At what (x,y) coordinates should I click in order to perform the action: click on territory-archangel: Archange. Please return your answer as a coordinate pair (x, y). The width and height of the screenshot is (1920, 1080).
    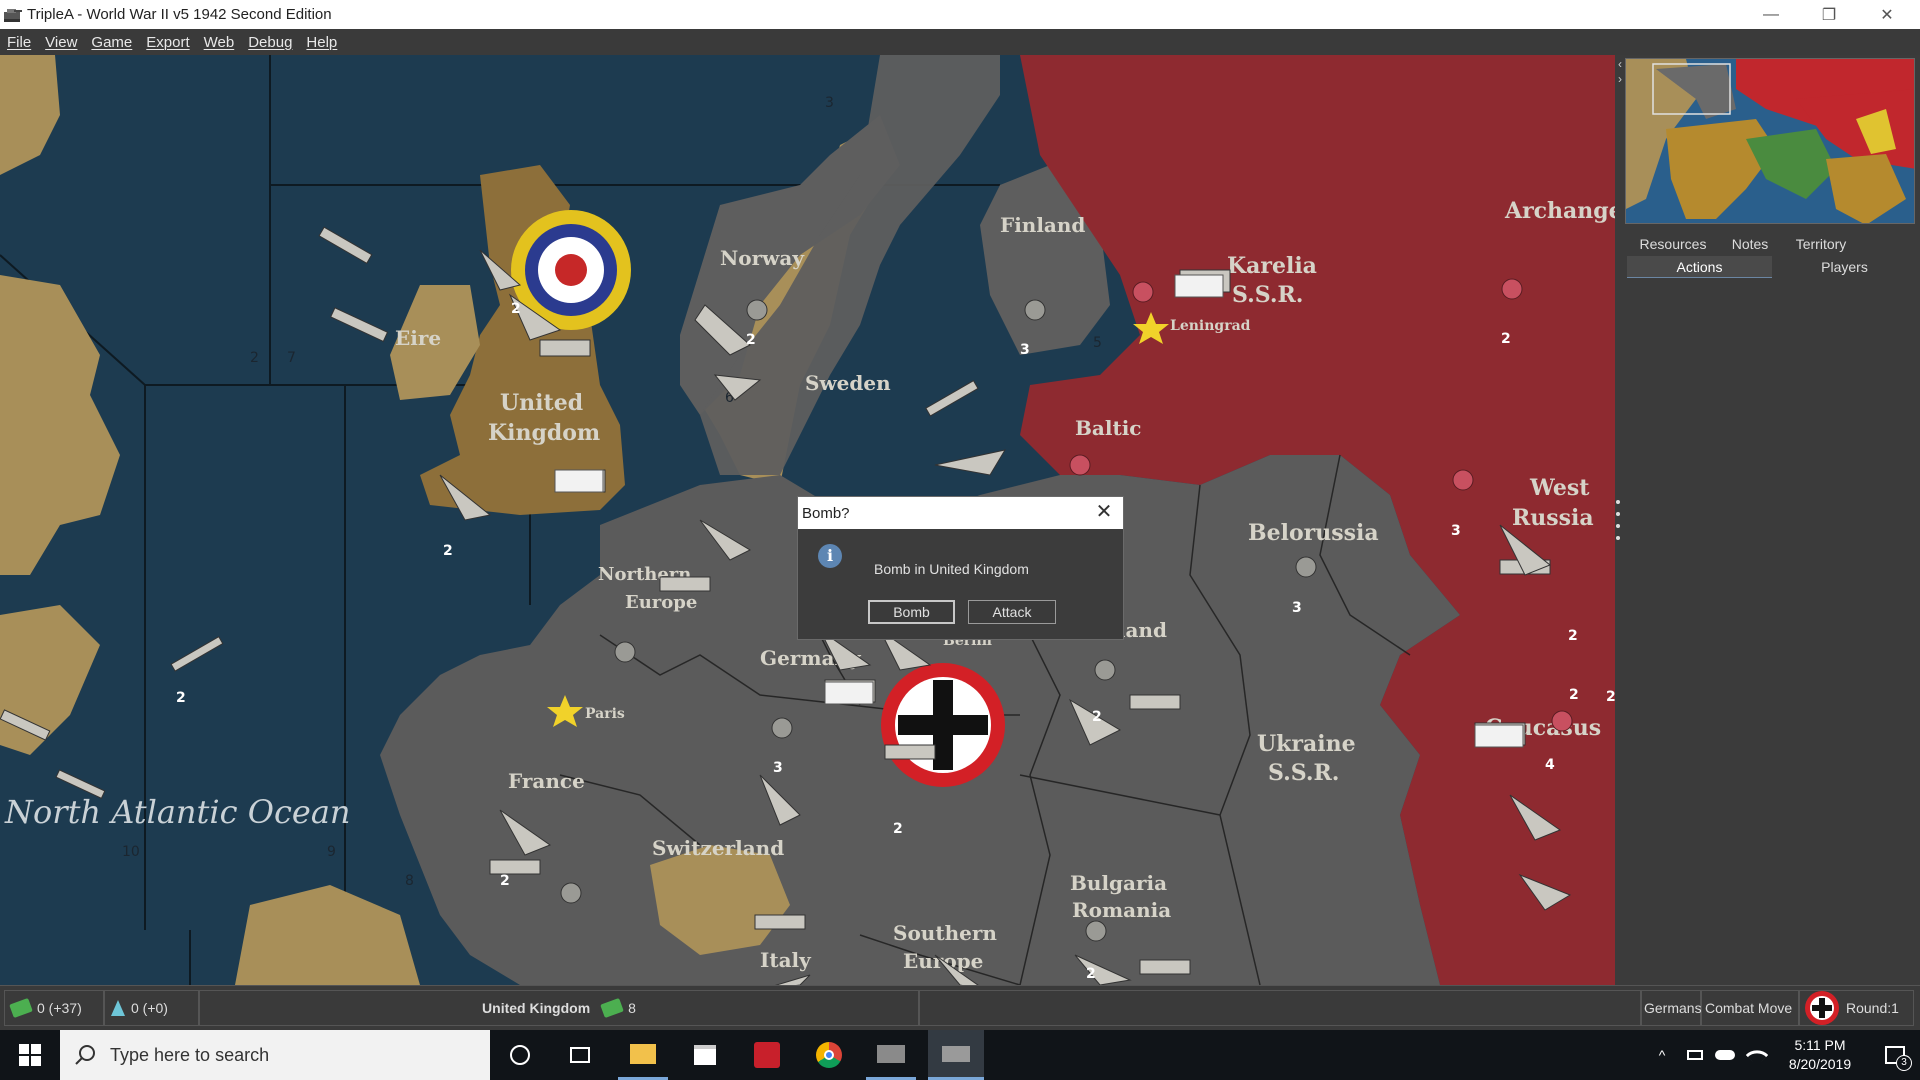
    Looking at the image, I should click on (1559, 211).